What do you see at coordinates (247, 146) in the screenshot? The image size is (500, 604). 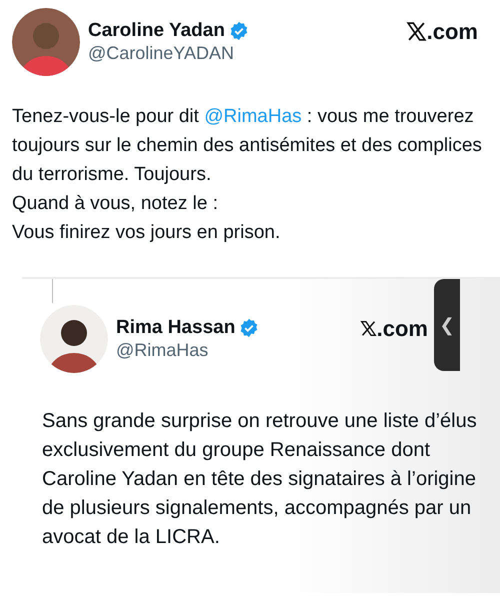 I see `post-text: Tenez-vous-le pour dit @RimaHas : vous me trouverez toujours sur le chemin des antisémites et des complices du terrorisme. Toujours.` at bounding box center [247, 146].